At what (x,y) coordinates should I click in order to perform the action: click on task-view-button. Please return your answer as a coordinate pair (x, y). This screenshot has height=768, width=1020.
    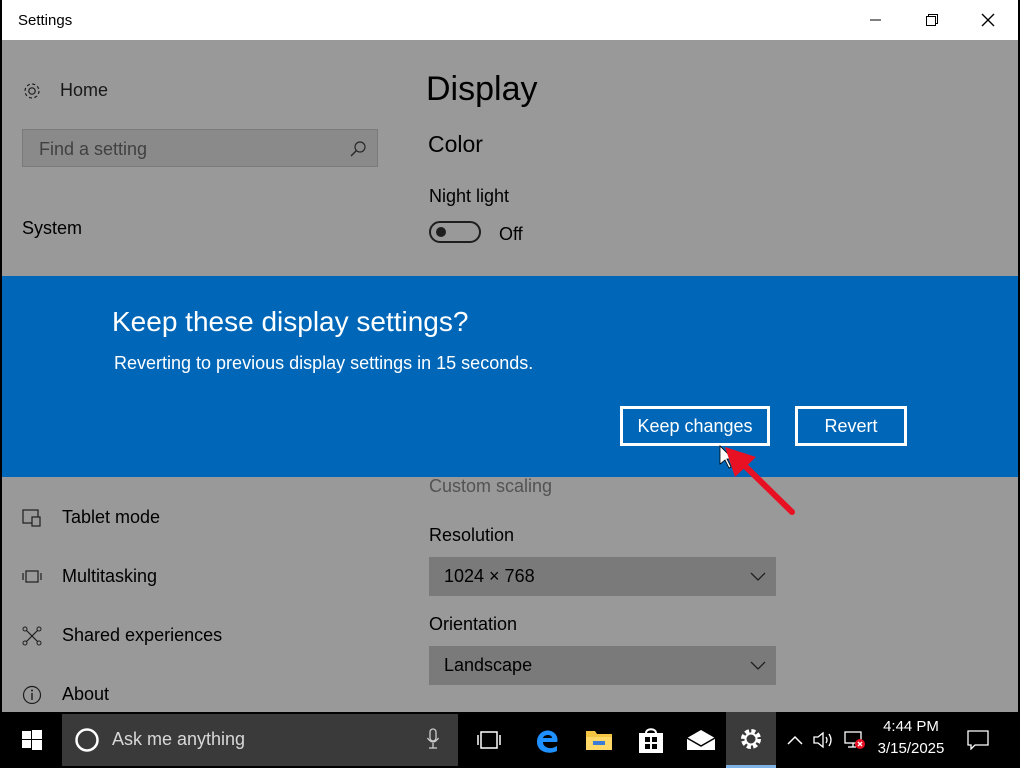
    Looking at the image, I should click on (489, 740).